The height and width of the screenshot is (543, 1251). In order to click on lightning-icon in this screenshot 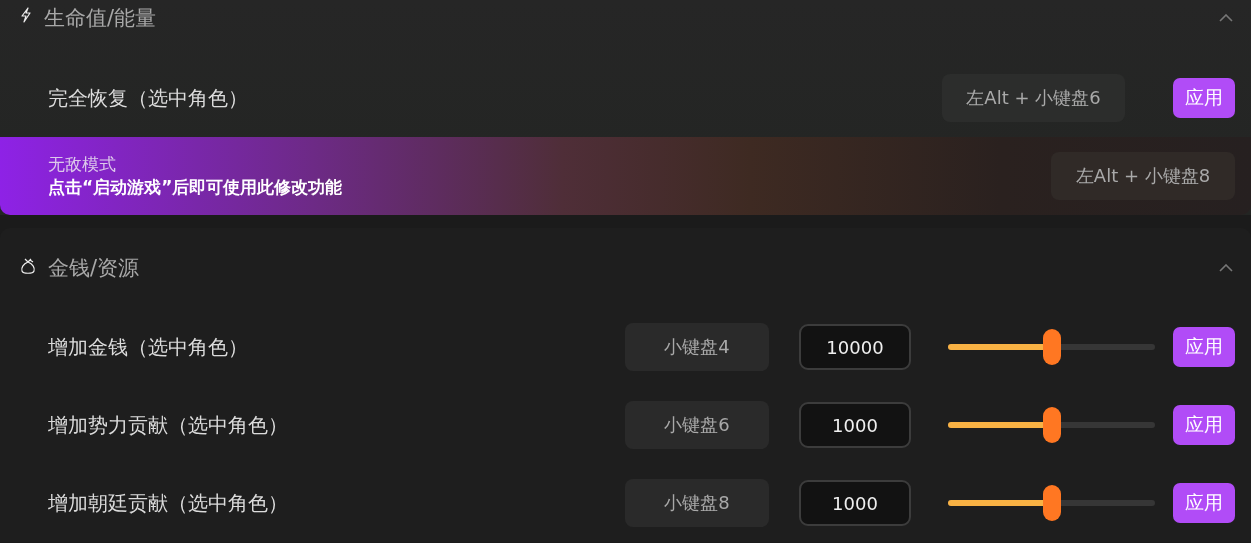, I will do `click(26, 15)`.